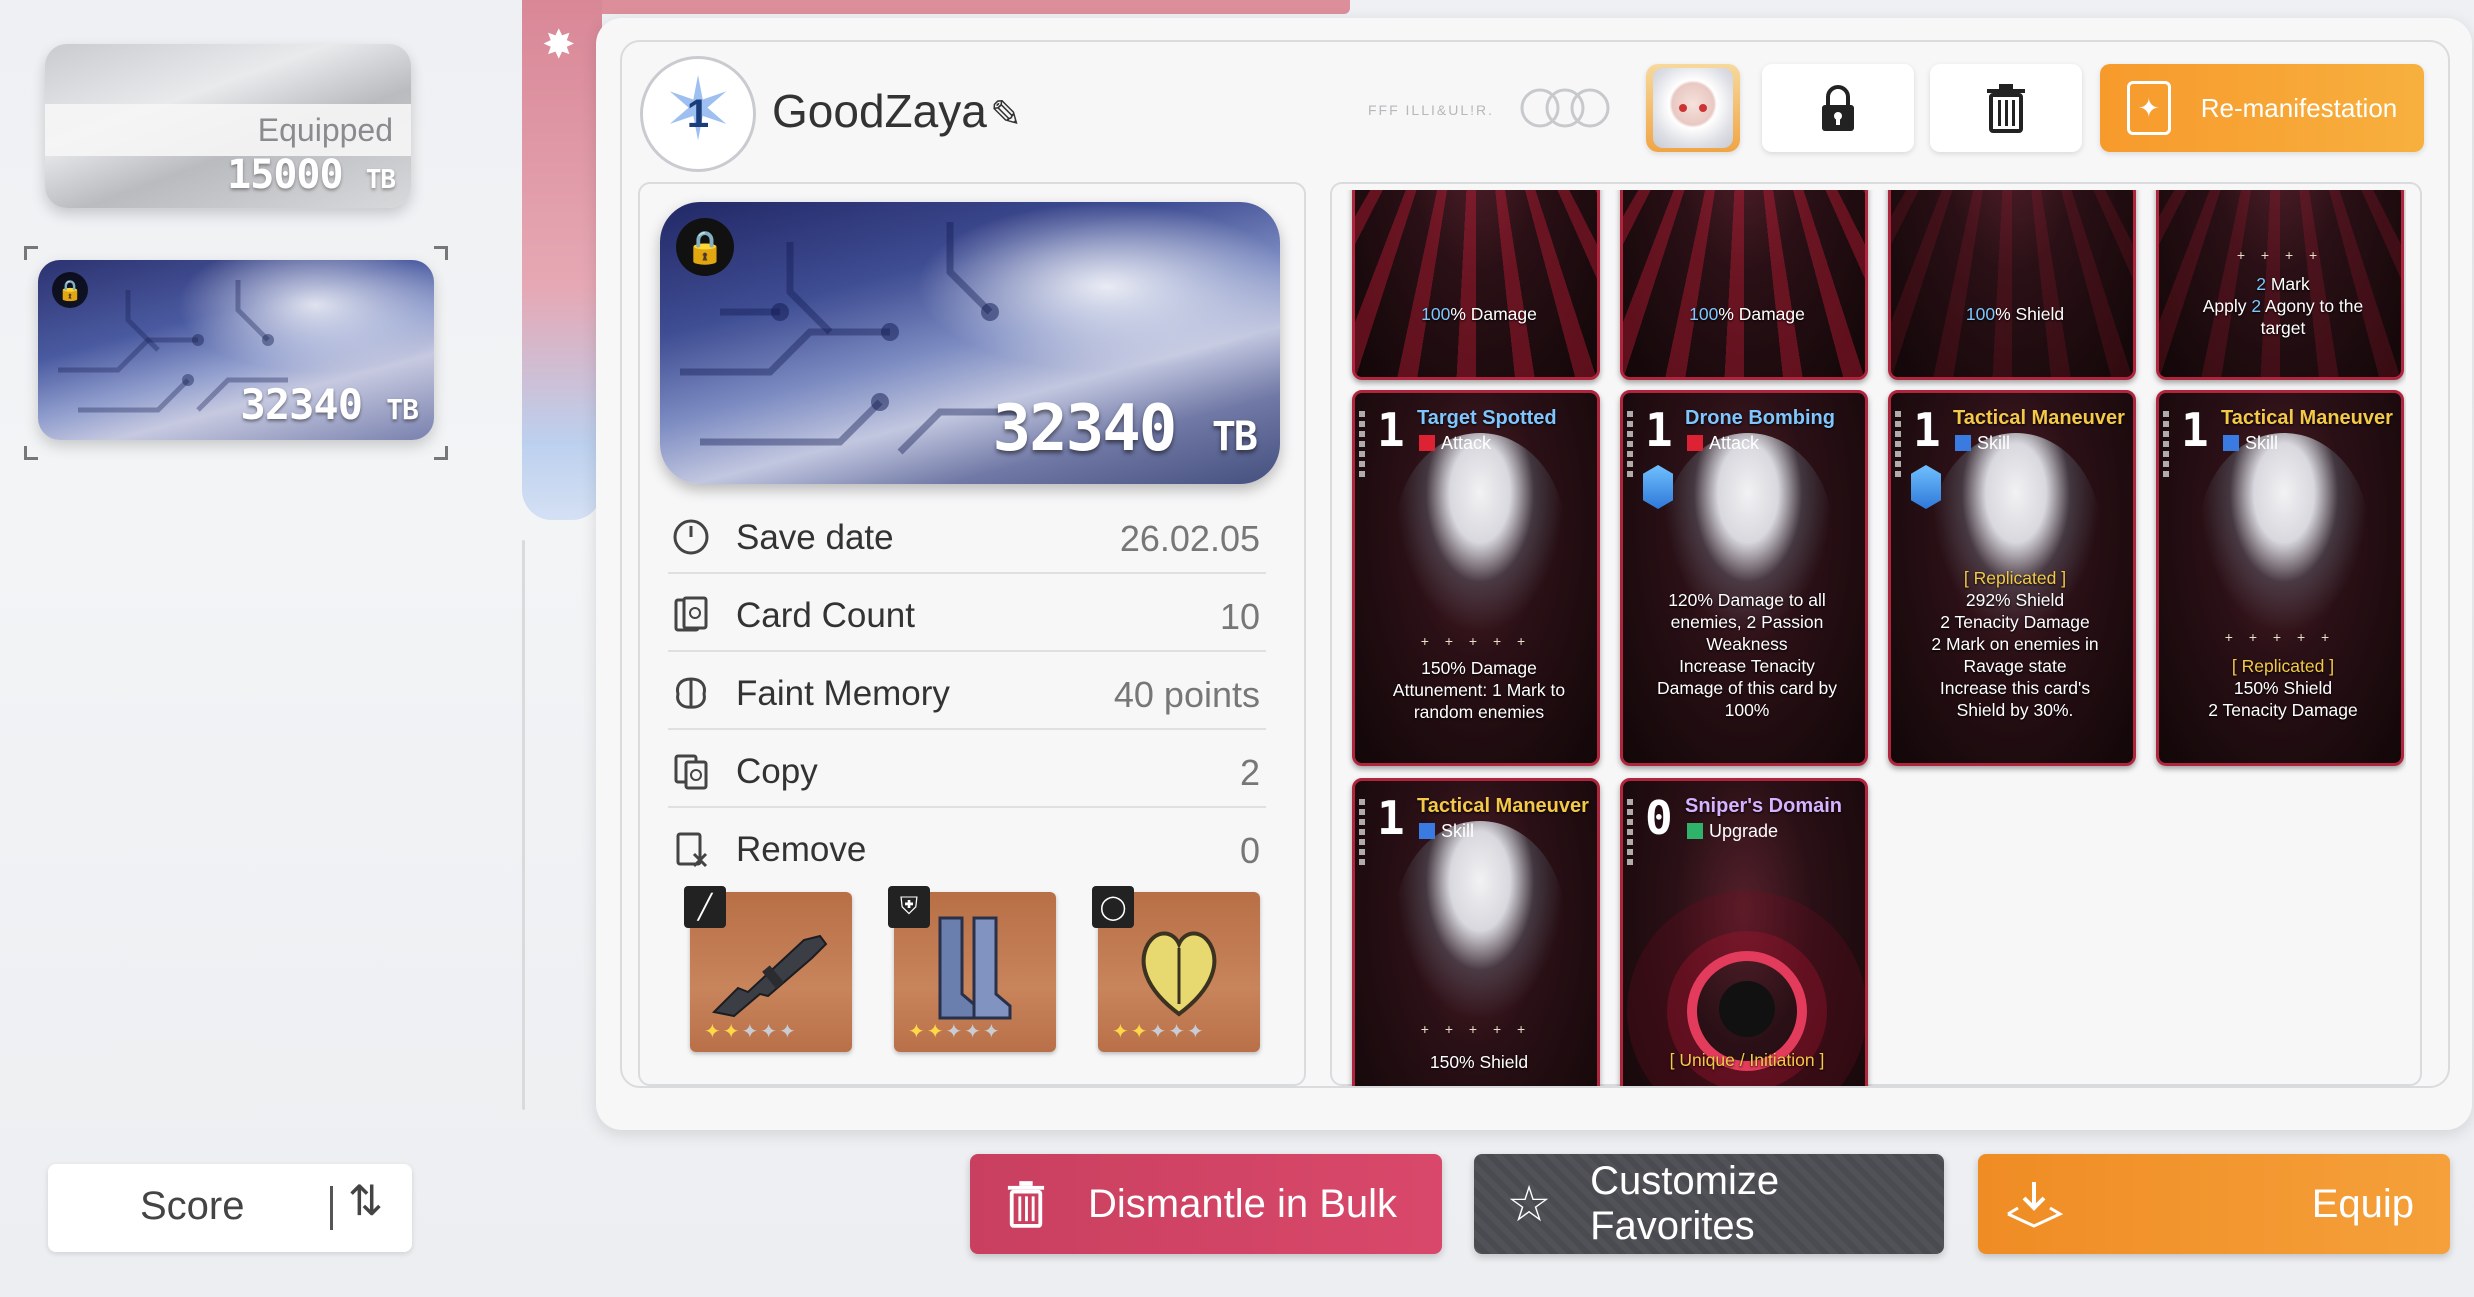 The width and height of the screenshot is (2474, 1297). I want to click on stat-save-date: Save date 26.02.05, so click(967, 536).